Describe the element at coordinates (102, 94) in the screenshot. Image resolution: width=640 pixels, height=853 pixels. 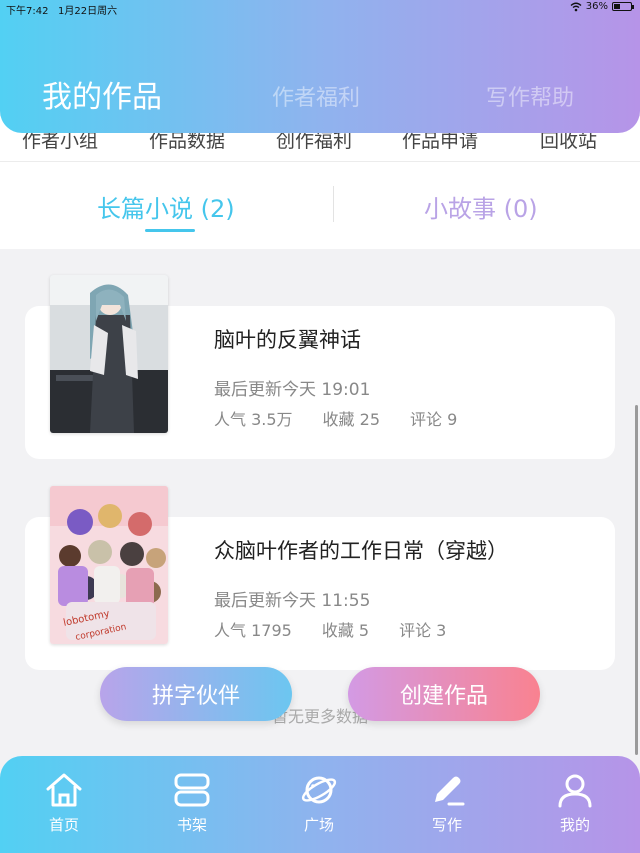
I see `tab-my-works: 我的作品` at that location.